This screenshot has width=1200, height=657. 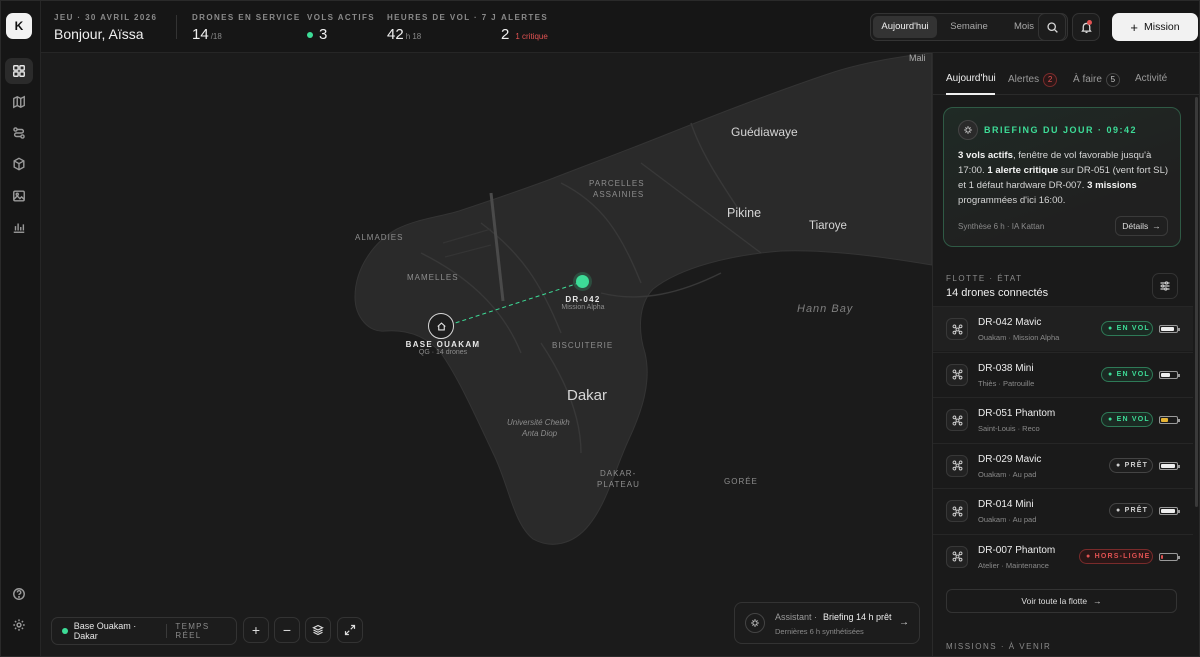 I want to click on routes-icon, so click(x=19, y=133).